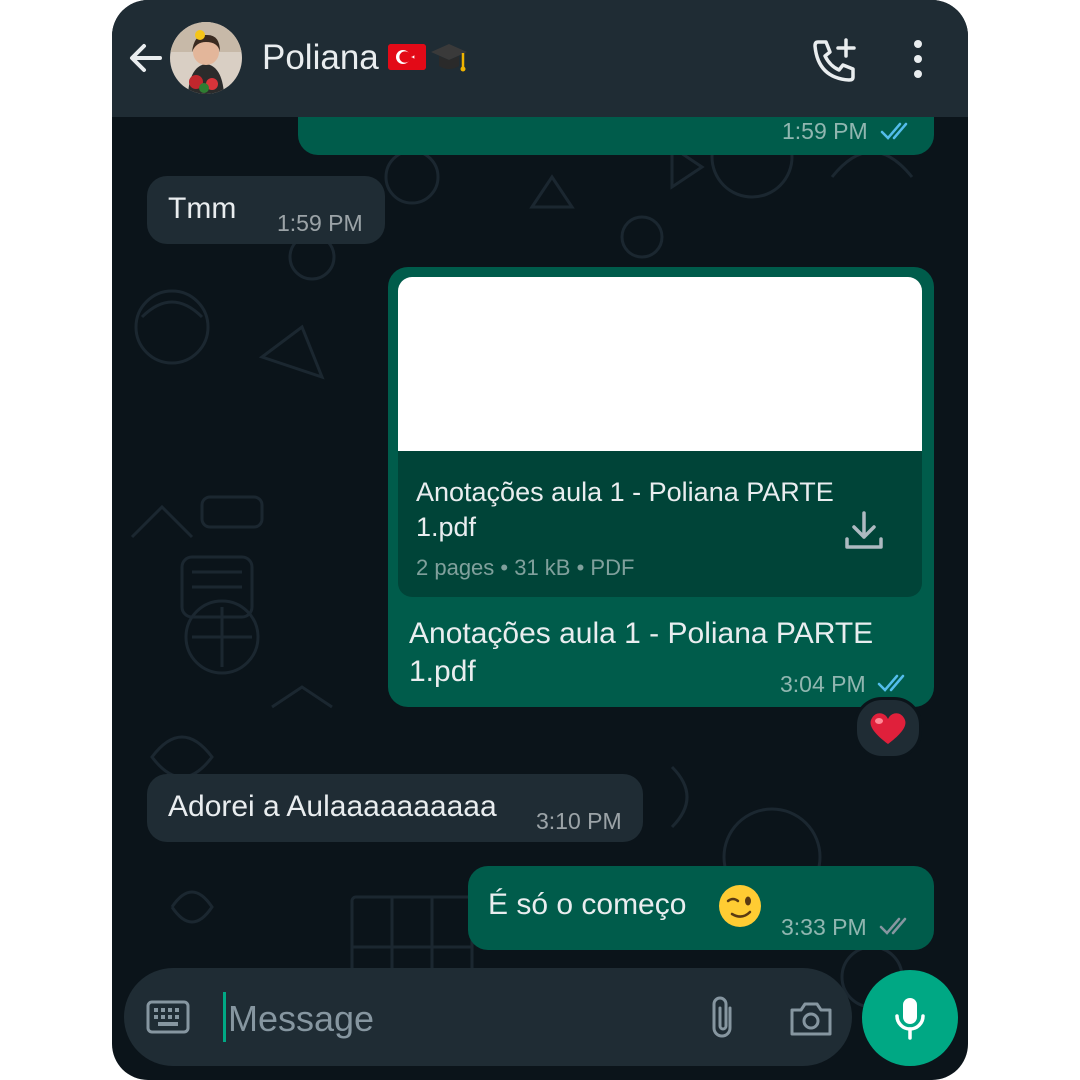 The image size is (1080, 1080). I want to click on document-name: Anotações aula 1 - Poliana PARTE 1.pdf, so click(625, 509).